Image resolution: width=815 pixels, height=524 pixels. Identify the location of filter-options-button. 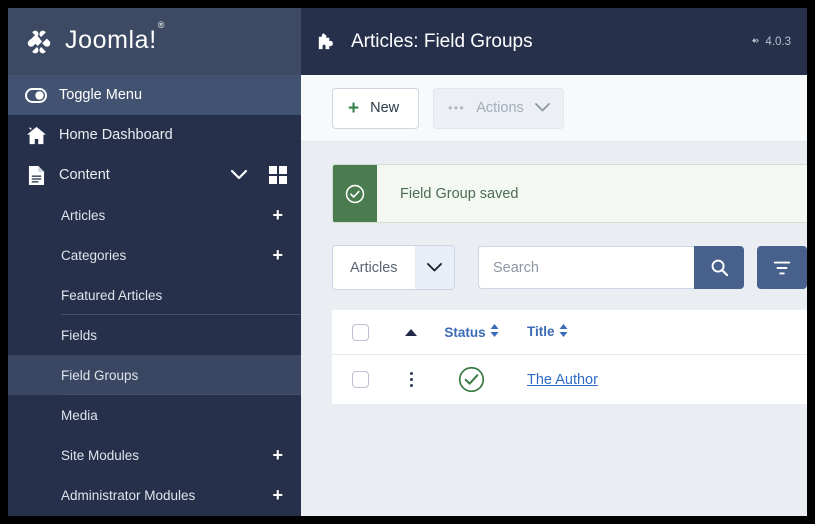
(782, 267).